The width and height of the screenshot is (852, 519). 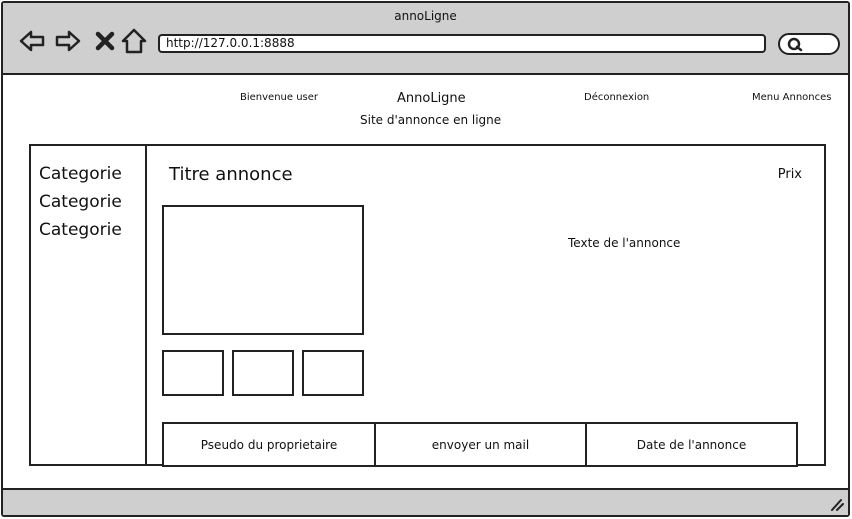 What do you see at coordinates (231, 174) in the screenshot?
I see `ad-title: Titre annonce` at bounding box center [231, 174].